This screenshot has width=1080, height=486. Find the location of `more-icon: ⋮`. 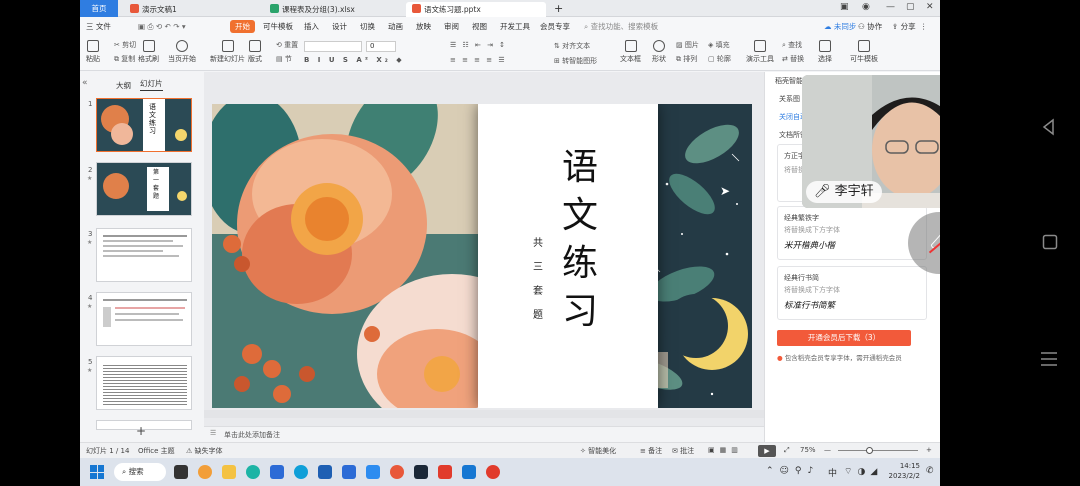

more-icon: ⋮ is located at coordinates (924, 26).